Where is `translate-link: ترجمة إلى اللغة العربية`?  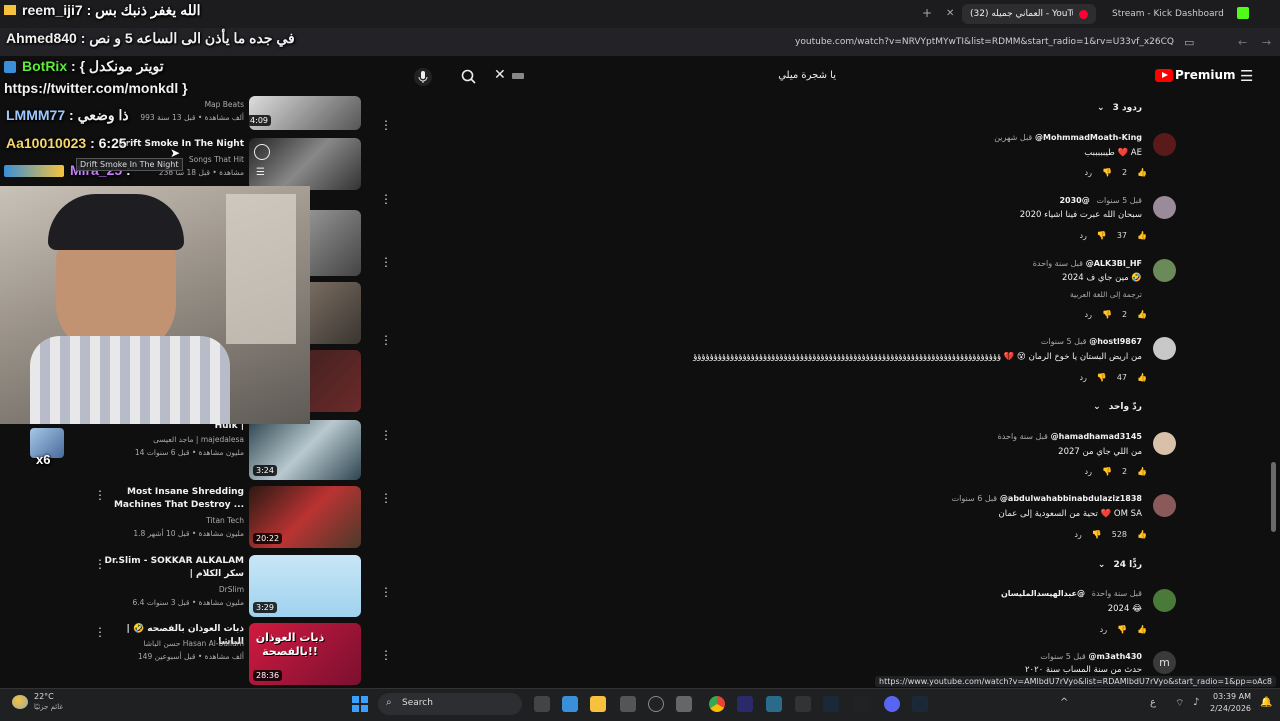
translate-link: ترجمة إلى اللغة العربية is located at coordinates (1106, 294).